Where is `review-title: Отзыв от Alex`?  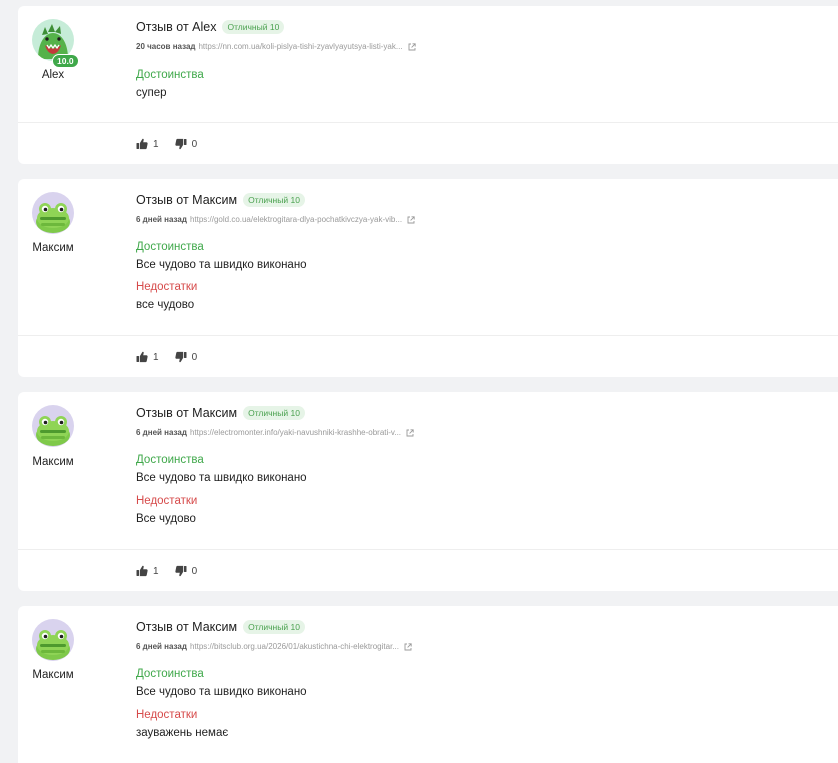 review-title: Отзыв от Alex is located at coordinates (176, 27).